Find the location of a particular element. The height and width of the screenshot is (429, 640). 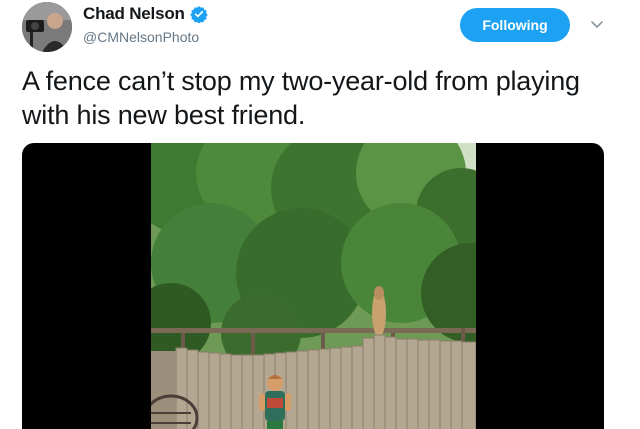

author-name-row: Chad Nelson is located at coordinates (145, 14).